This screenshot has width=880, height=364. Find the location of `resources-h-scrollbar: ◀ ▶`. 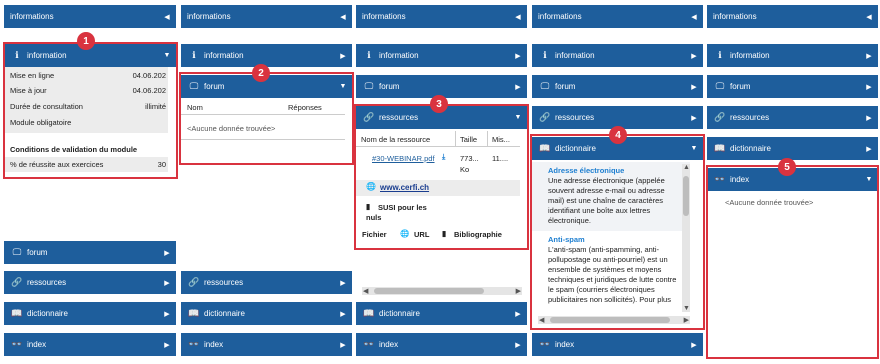

resources-h-scrollbar: ◀ ▶ is located at coordinates (442, 291).